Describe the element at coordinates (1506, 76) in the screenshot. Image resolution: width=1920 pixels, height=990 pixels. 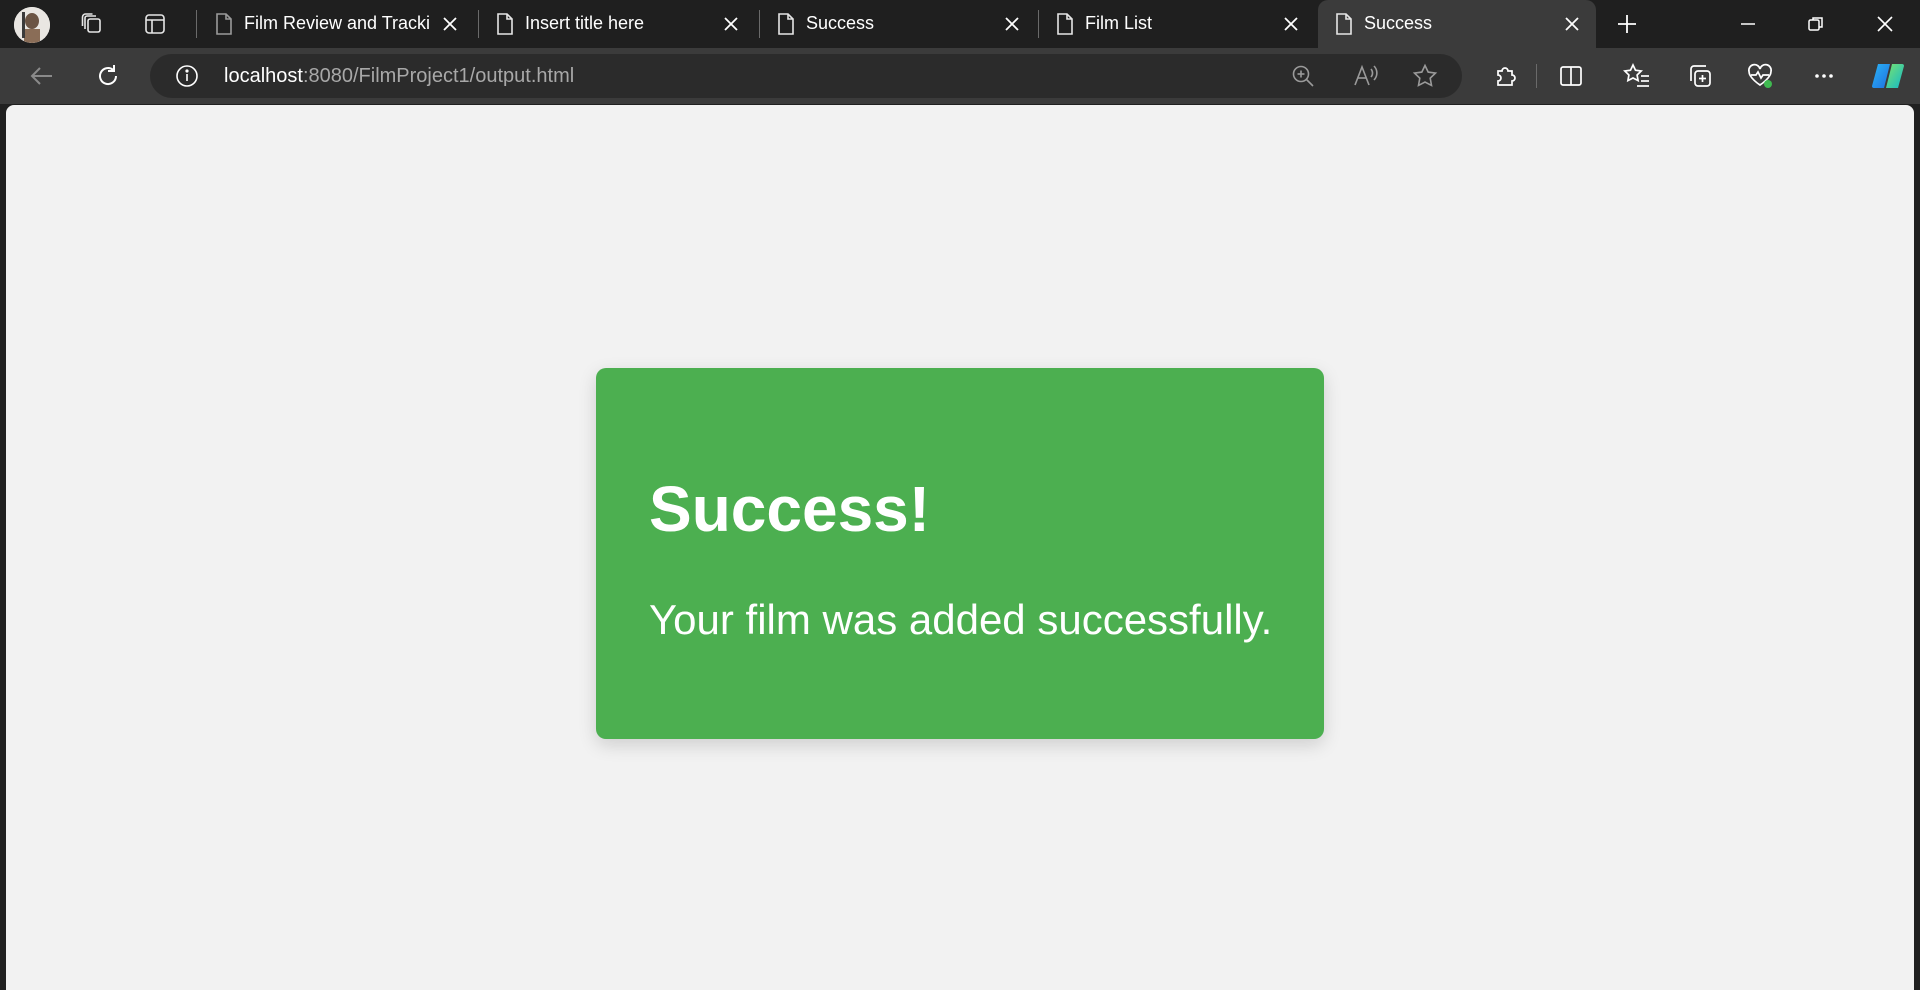
I see `puzzle-icon` at that location.